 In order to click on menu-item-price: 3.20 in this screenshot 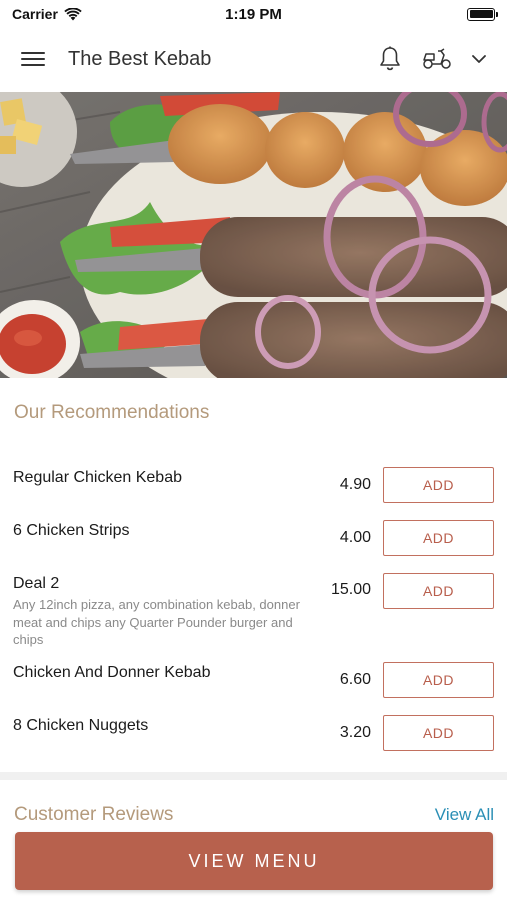, I will do `click(355, 732)`.